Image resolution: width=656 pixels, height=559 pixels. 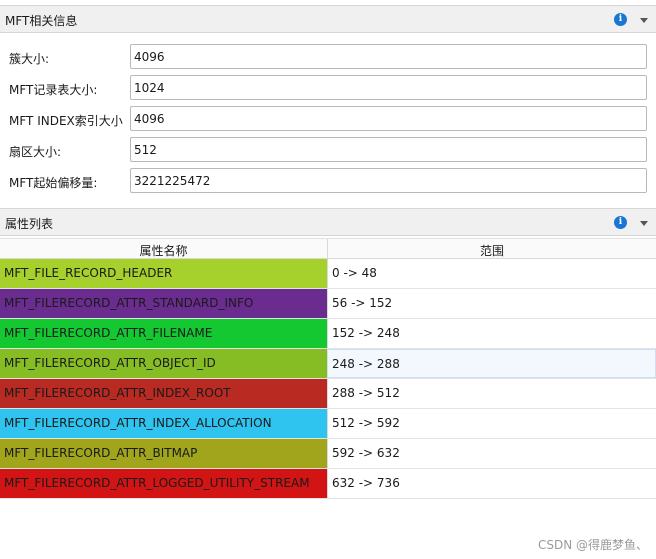 I want to click on attr-name-cell: MFT_FILERECORD_ATTR_INDEX_ROOT, so click(x=163, y=393).